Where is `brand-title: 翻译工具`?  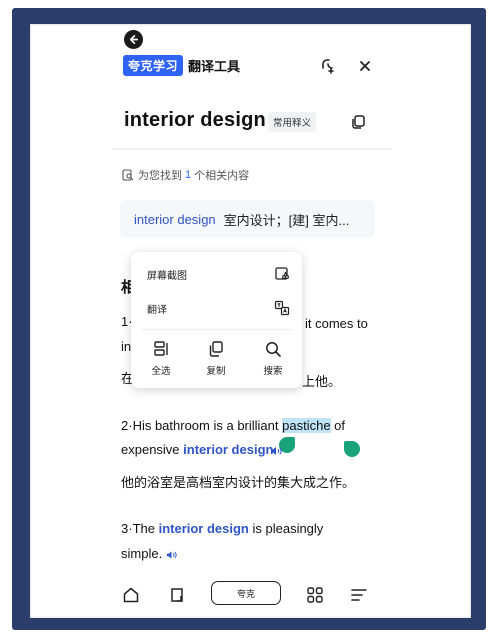 brand-title: 翻译工具 is located at coordinates (214, 66).